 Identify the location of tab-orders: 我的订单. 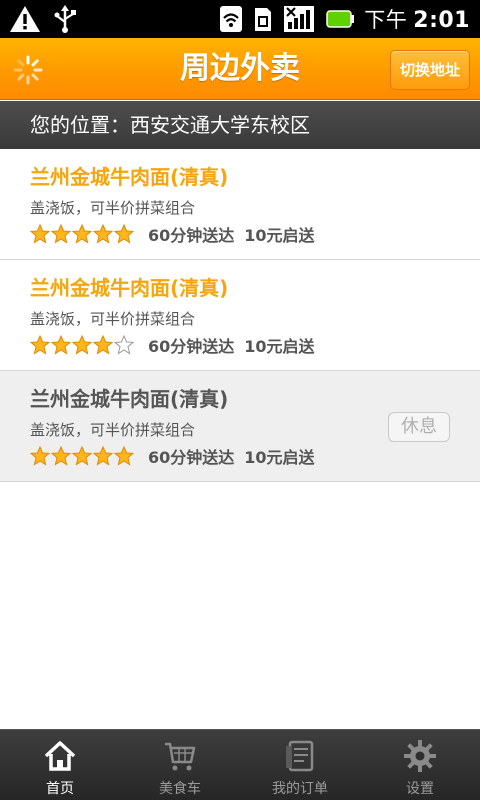
(300, 765).